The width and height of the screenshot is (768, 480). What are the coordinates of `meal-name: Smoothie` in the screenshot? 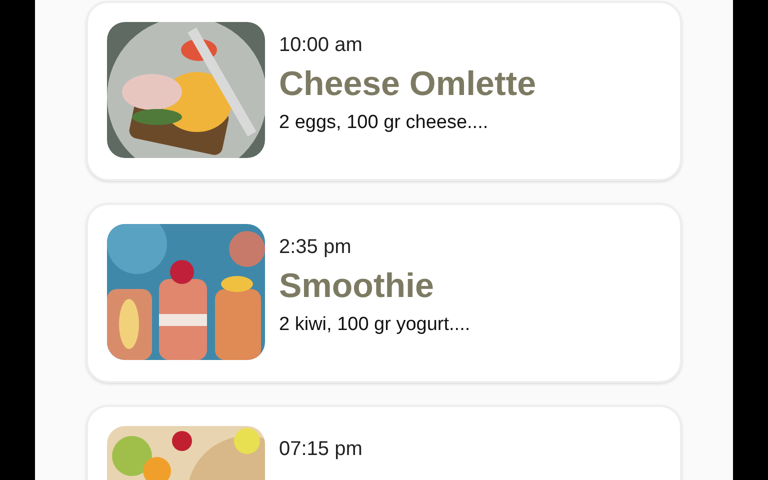 It's located at (357, 286).